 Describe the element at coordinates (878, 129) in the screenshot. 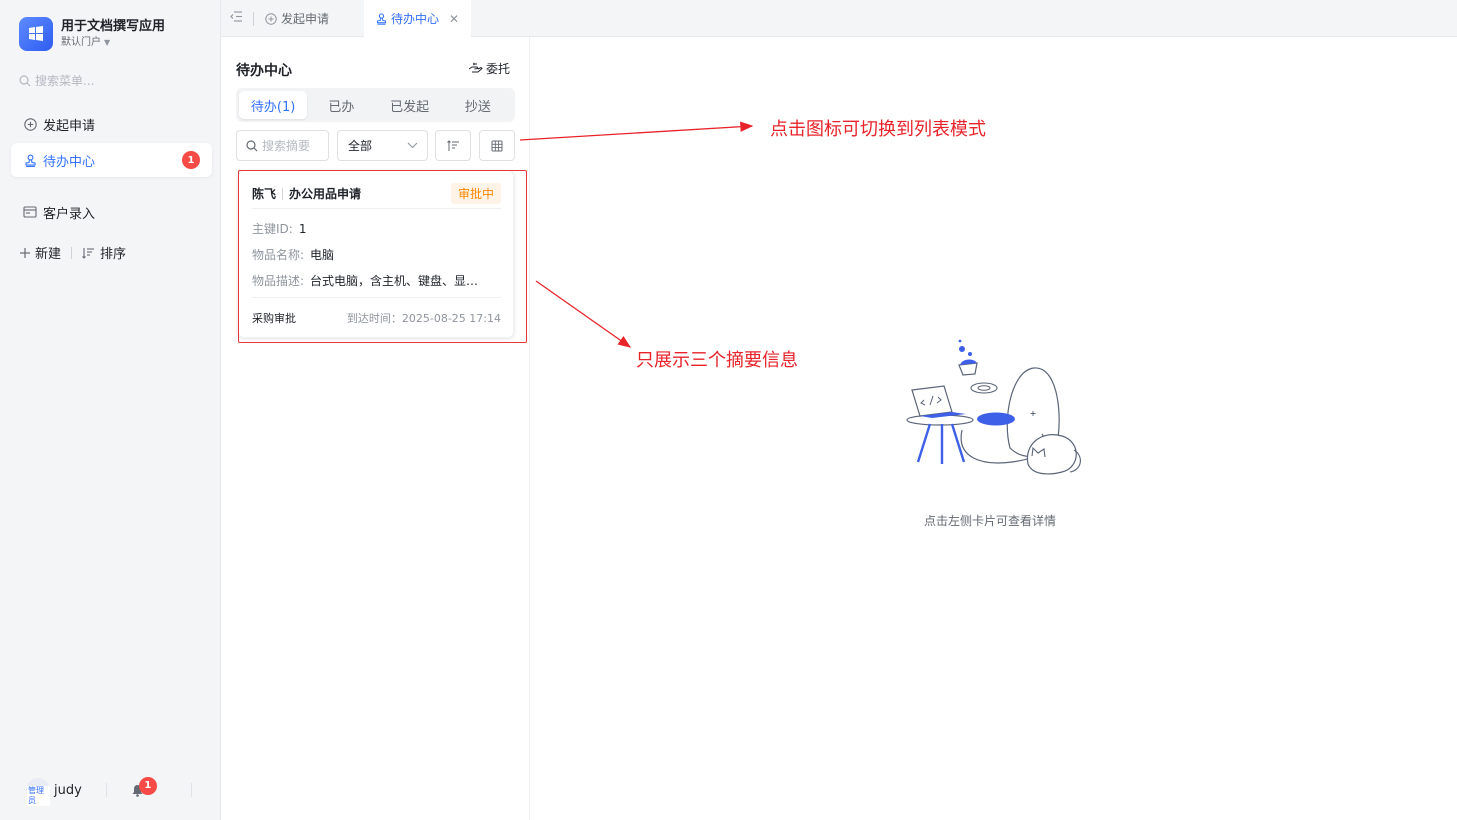

I see `annotation-switch-hint: 点击图标可切换到列表模式` at that location.